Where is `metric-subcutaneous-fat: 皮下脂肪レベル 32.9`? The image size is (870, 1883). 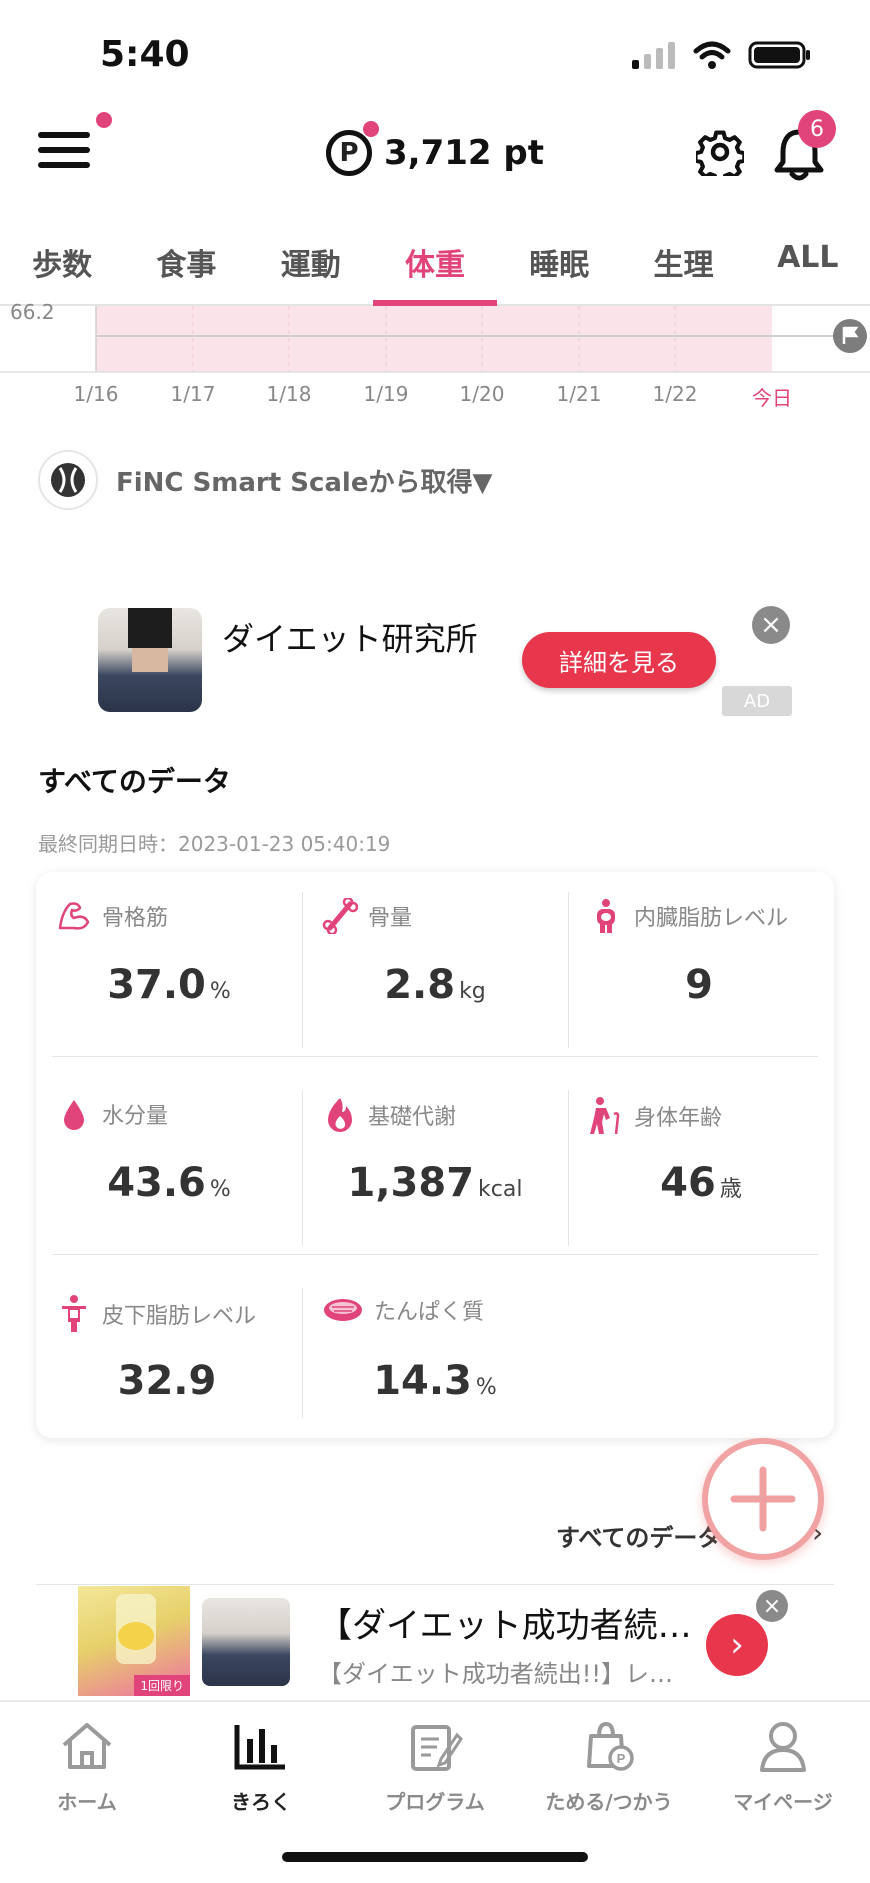
metric-subcutaneous-fat: 皮下脂肪レベル 32.9 is located at coordinates (169, 1367).